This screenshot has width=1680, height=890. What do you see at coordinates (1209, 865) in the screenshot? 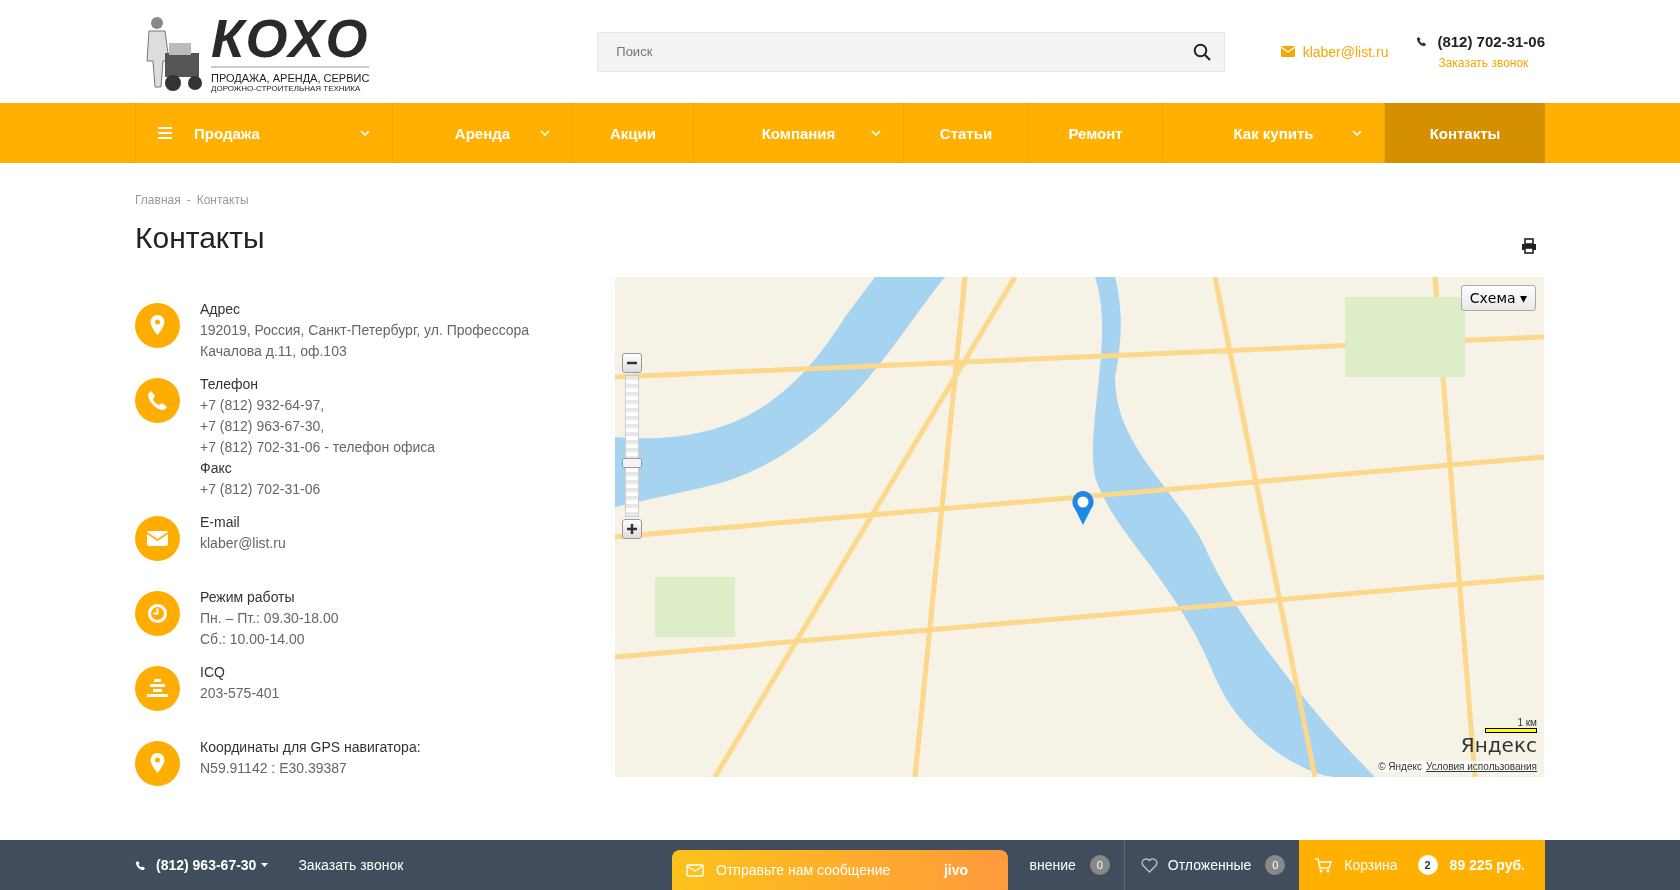
I see `favorites-link: Отложенные` at bounding box center [1209, 865].